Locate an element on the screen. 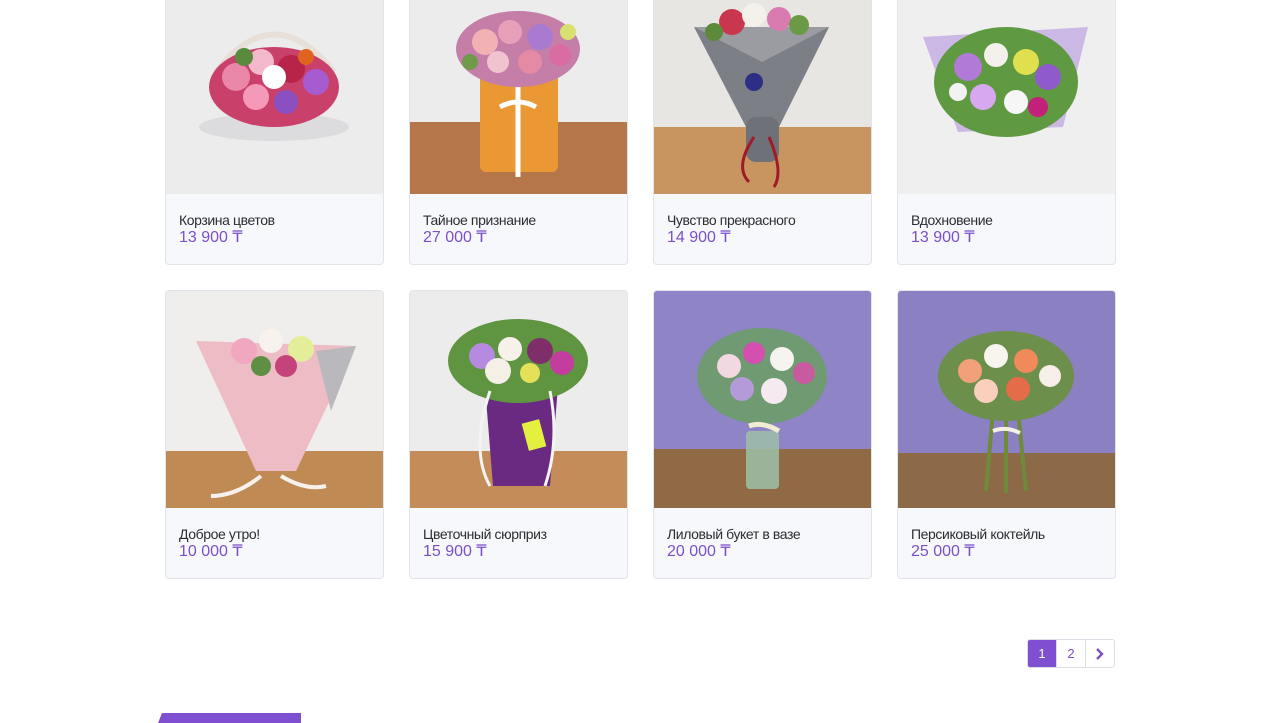  product-name: Лиловый букет в вазе is located at coordinates (762, 534).